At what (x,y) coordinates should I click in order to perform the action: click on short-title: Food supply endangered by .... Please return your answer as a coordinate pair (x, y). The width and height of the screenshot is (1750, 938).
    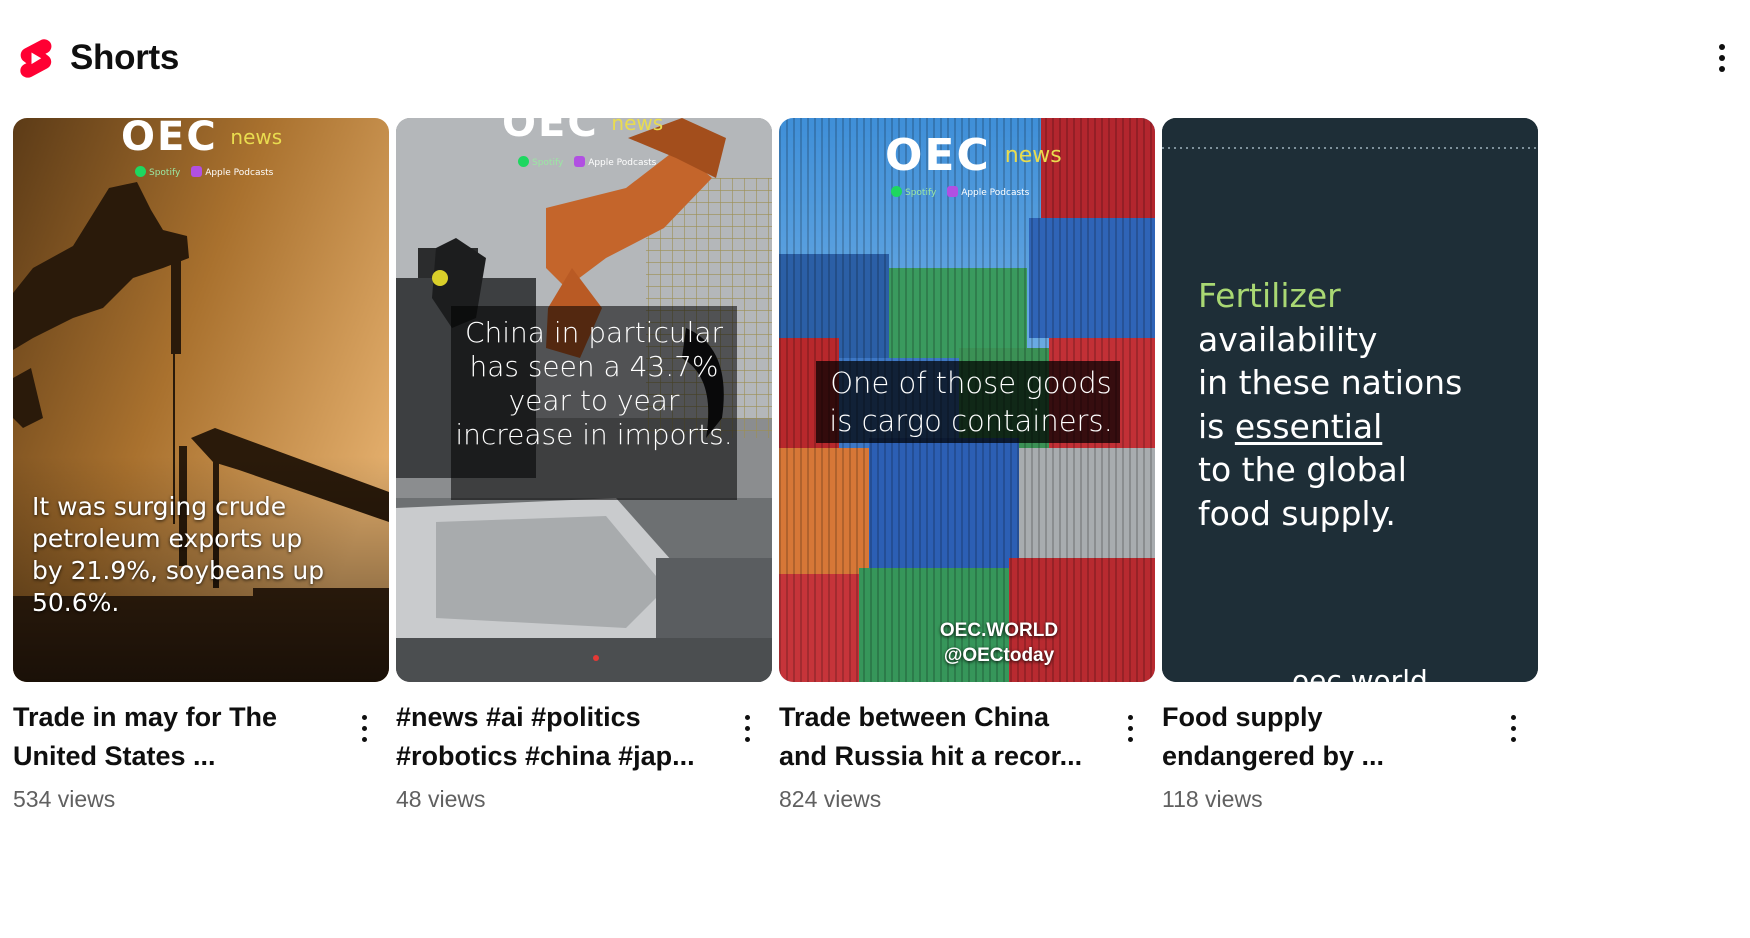
    Looking at the image, I should click on (1322, 737).